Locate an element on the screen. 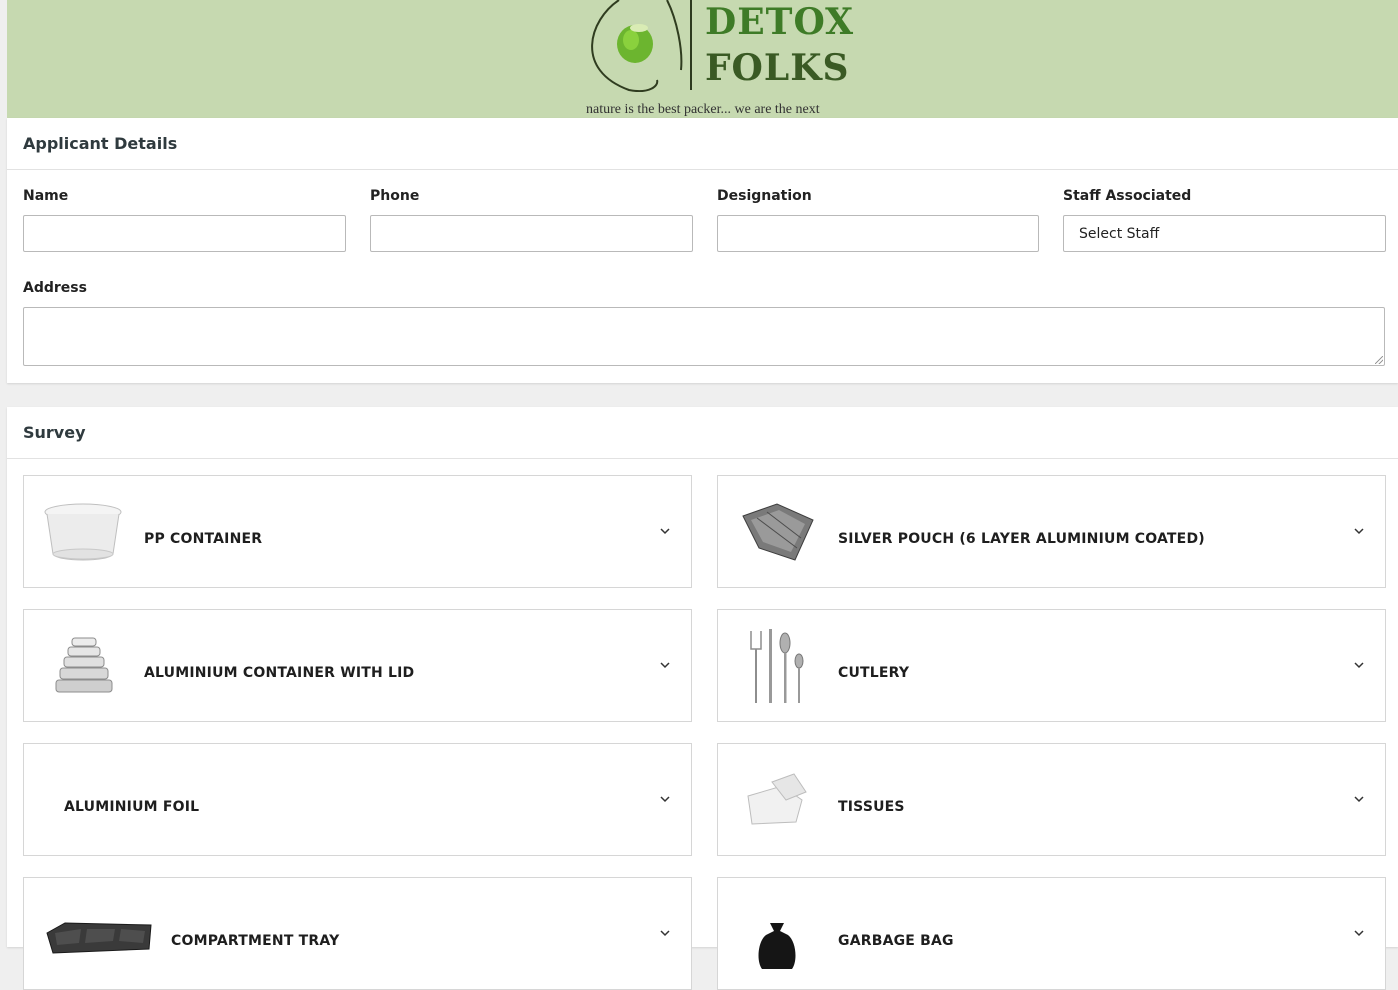 The width and height of the screenshot is (1398, 990). tissues-icon is located at coordinates (777, 800).